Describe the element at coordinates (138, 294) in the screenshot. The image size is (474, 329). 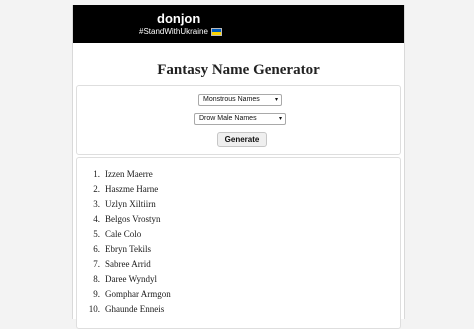
I see `result-name: Gomphar Armgon` at that location.